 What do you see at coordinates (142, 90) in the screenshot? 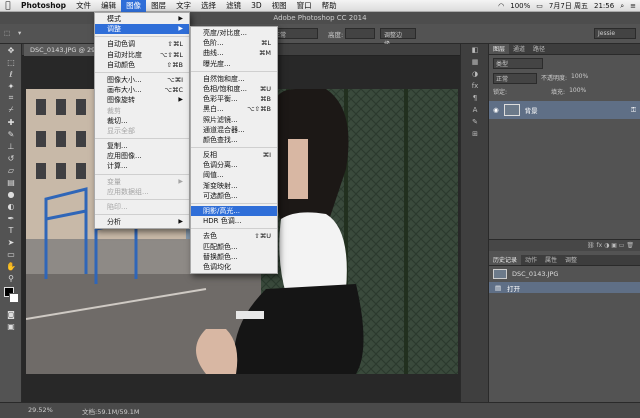
I see `image-menu-item: 画布大小... ⌥⌘C` at bounding box center [142, 90].